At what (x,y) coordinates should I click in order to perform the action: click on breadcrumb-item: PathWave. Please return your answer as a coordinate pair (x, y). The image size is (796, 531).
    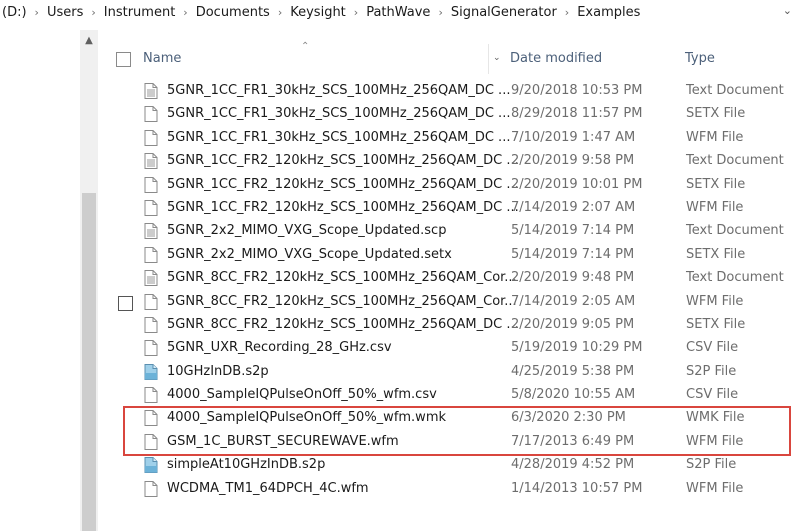
    Looking at the image, I should click on (398, 12).